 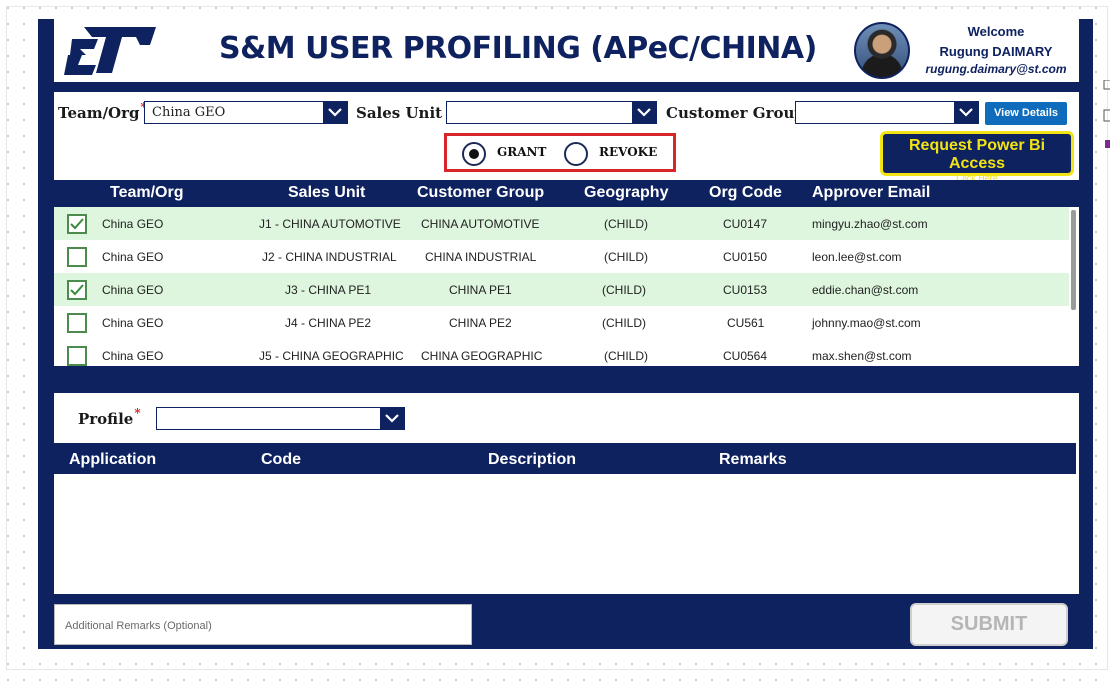 What do you see at coordinates (518, 48) in the screenshot?
I see `page-title: S&M USER PROFILING (APeC/CHINA)` at bounding box center [518, 48].